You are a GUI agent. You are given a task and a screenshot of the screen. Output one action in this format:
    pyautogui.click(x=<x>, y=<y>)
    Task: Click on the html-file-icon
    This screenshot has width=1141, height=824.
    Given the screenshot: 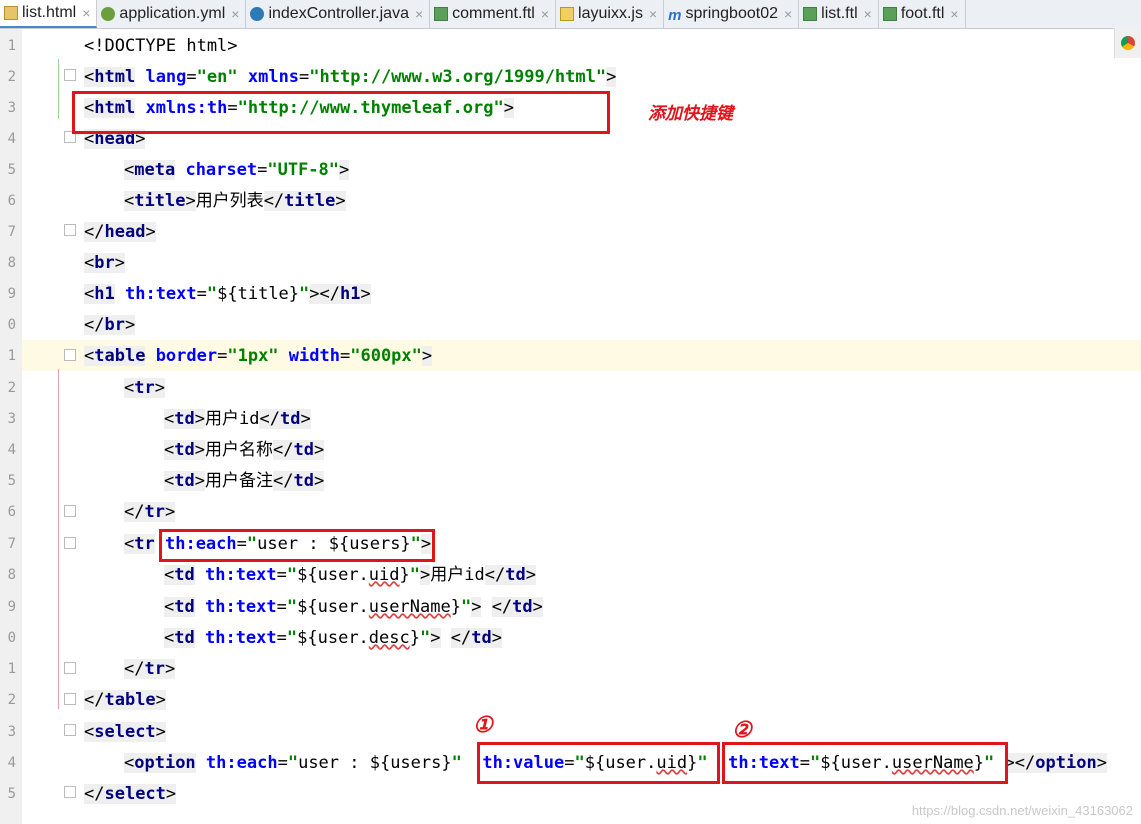 What is the action you would take?
    pyautogui.click(x=11, y=13)
    